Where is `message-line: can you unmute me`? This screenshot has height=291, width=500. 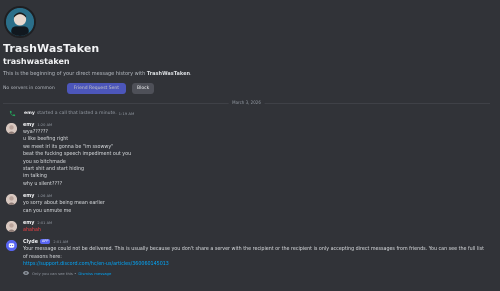
message-line: can you unmute me is located at coordinates (47, 211).